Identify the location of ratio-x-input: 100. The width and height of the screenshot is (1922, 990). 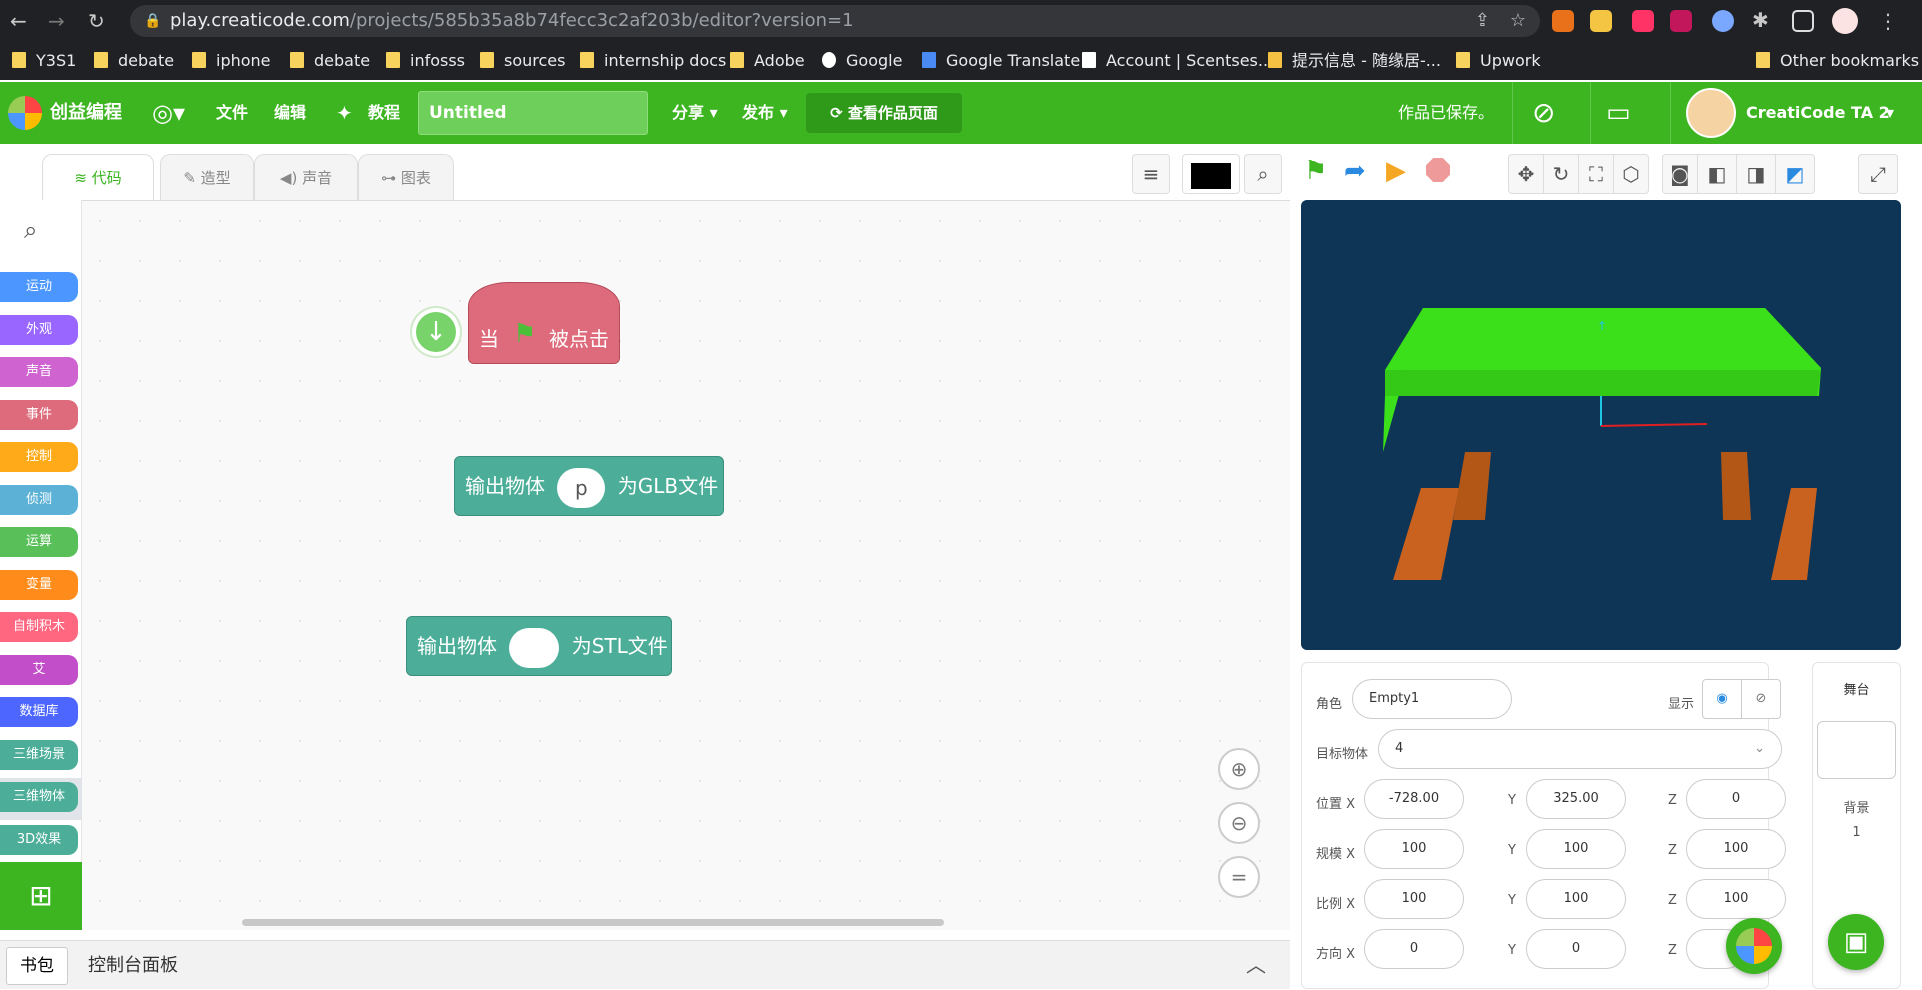
(1414, 899).